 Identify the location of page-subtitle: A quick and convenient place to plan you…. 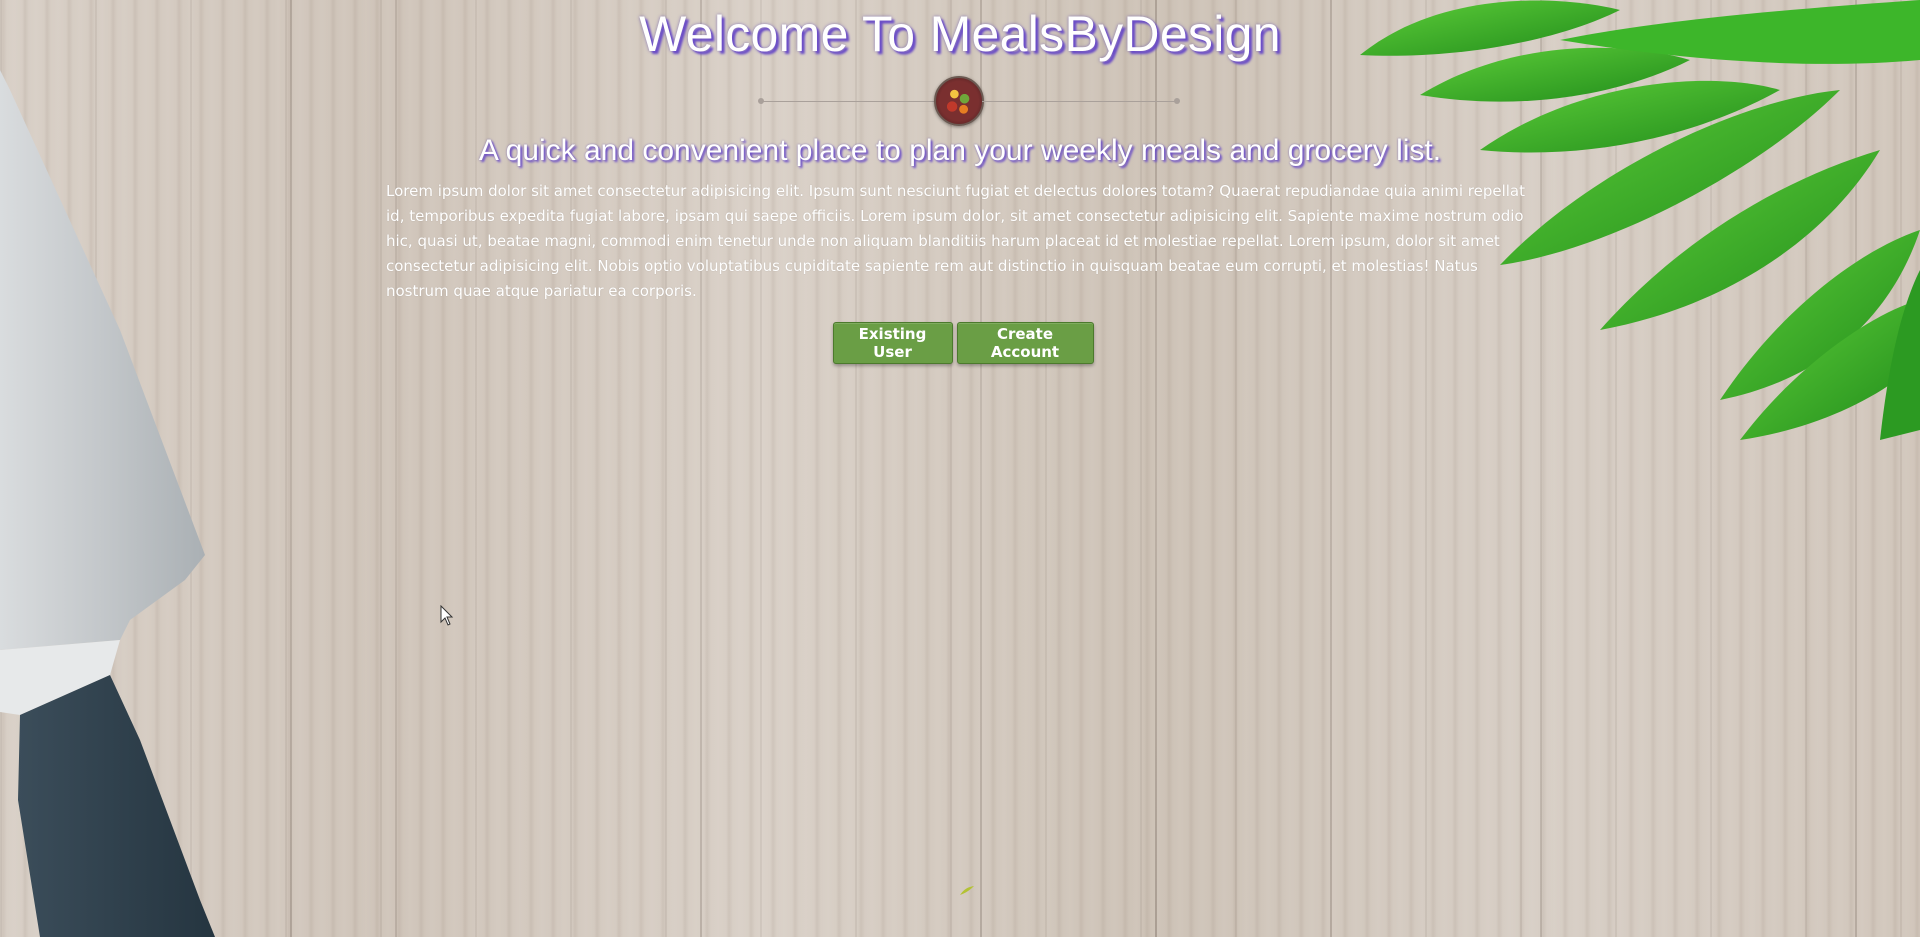
(960, 150).